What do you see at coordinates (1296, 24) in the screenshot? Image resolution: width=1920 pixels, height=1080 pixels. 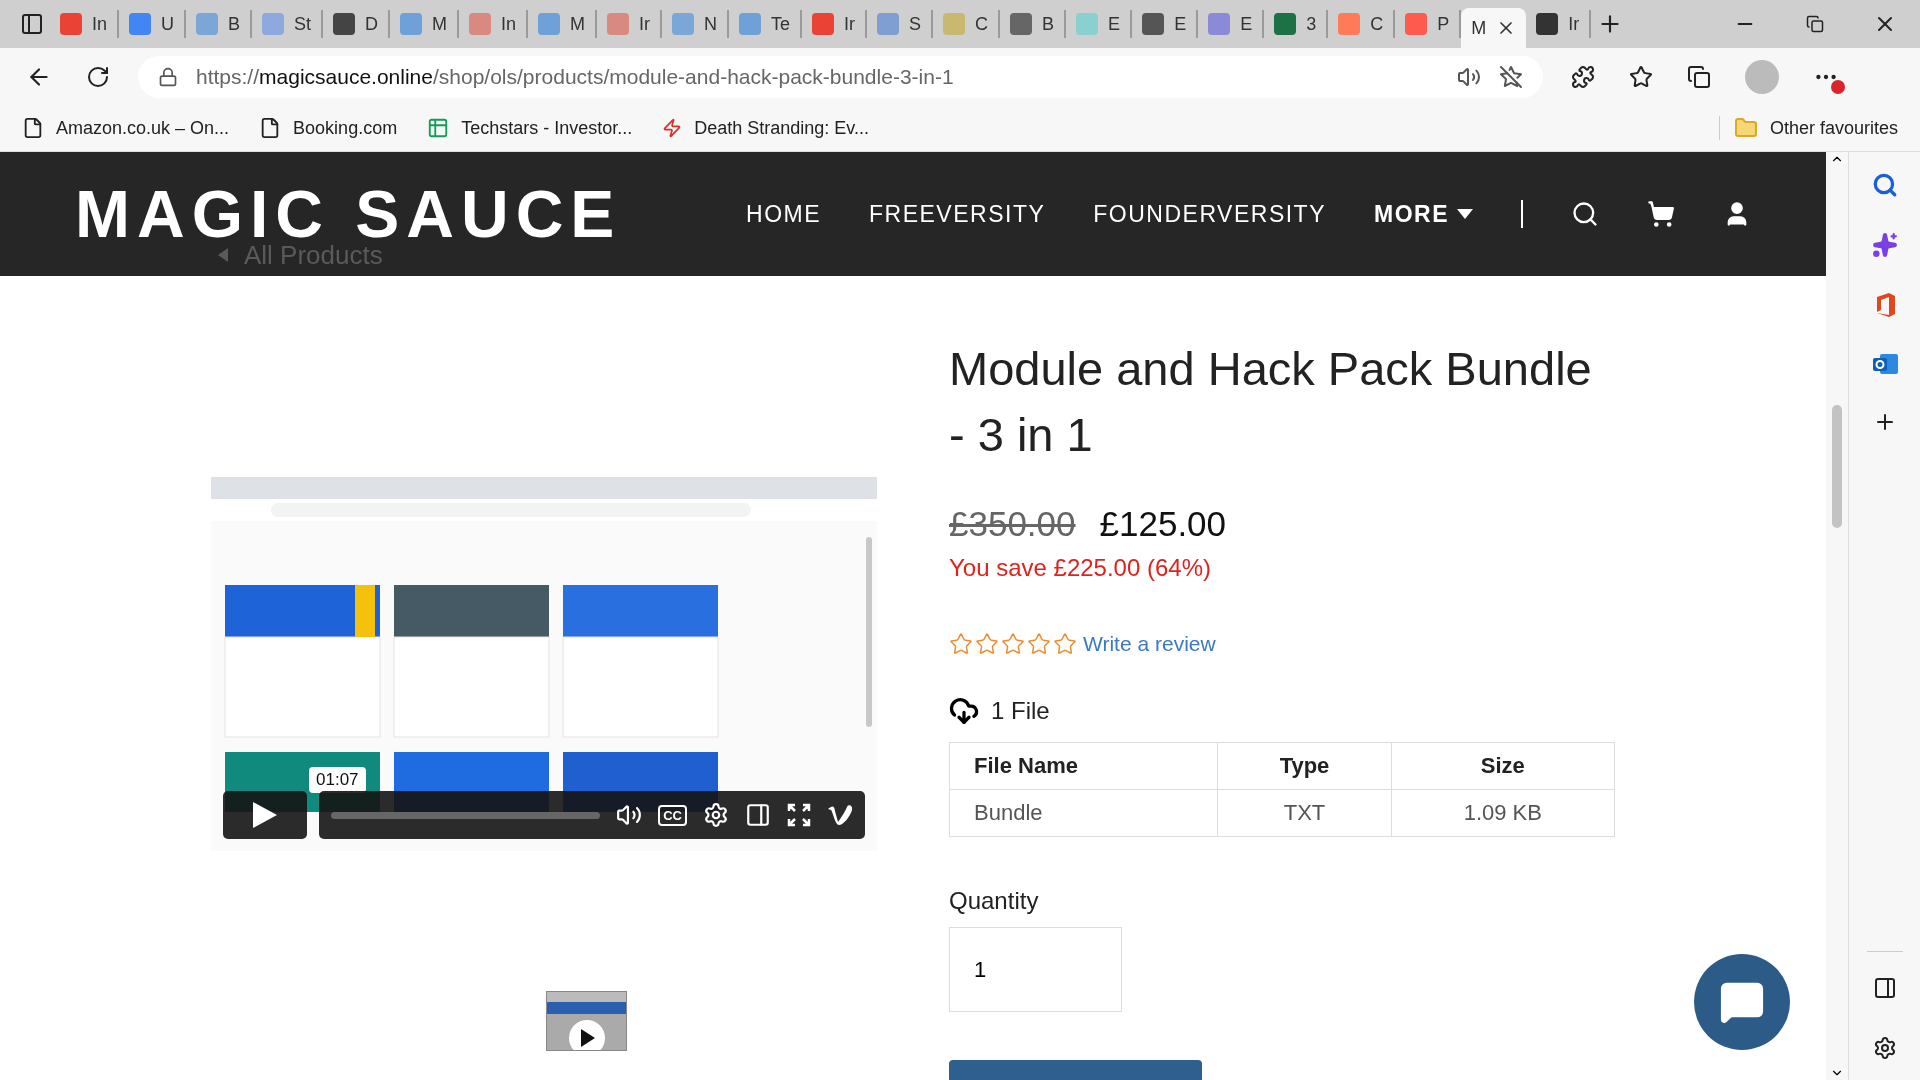 I see `browser-tab: 3` at bounding box center [1296, 24].